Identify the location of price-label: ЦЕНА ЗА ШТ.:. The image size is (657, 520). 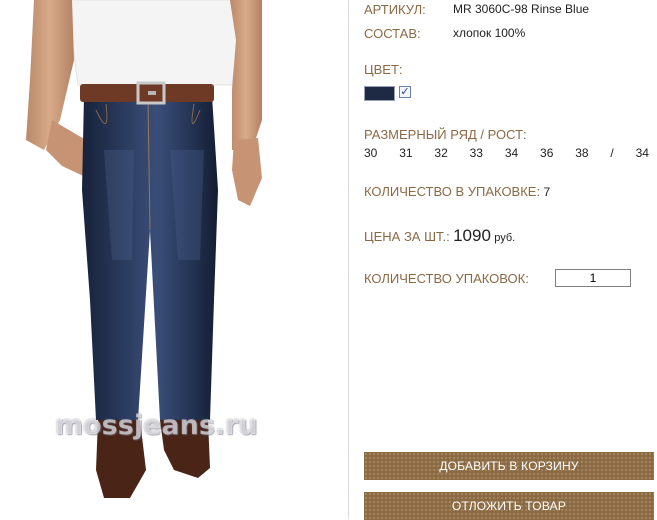
(407, 236).